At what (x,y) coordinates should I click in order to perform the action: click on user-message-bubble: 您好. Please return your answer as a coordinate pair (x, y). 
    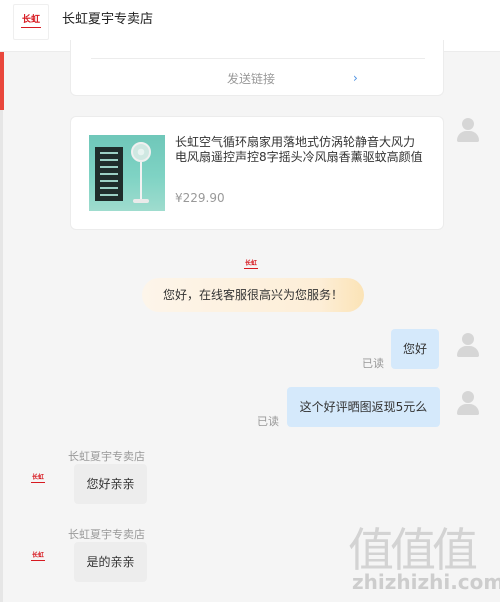
    Looking at the image, I should click on (415, 349).